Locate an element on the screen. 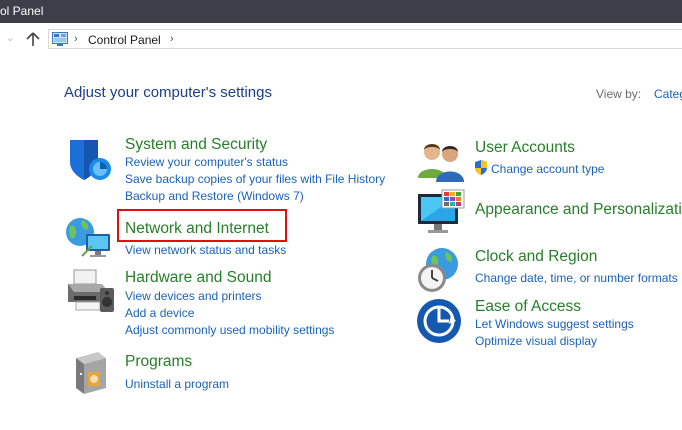 The width and height of the screenshot is (682, 430). link-optimize-display: Optimize visual display is located at coordinates (536, 341).